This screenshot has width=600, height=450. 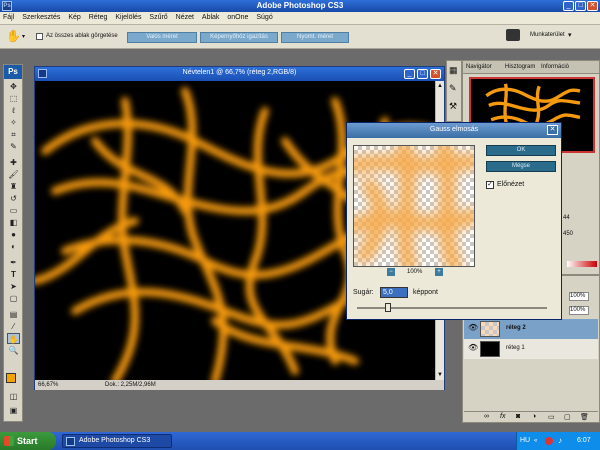 I want to click on screen-mode-icon: ▣, so click(x=13, y=410).